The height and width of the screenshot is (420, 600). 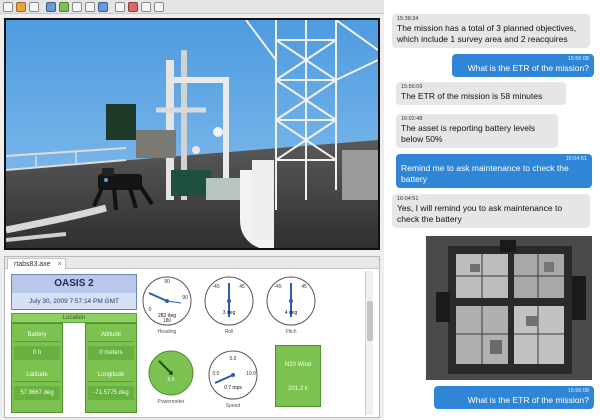 What do you see at coordinates (472, 96) in the screenshot?
I see `message-text: The ETR of the mission is 58 minutes` at bounding box center [472, 96].